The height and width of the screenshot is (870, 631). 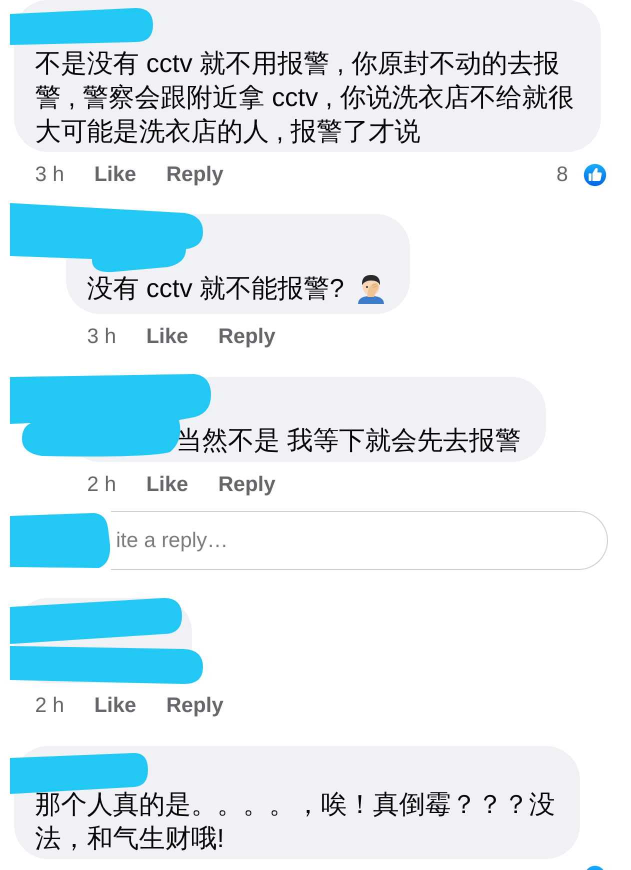 What do you see at coordinates (595, 175) in the screenshot?
I see `thumbs-up-icon` at bounding box center [595, 175].